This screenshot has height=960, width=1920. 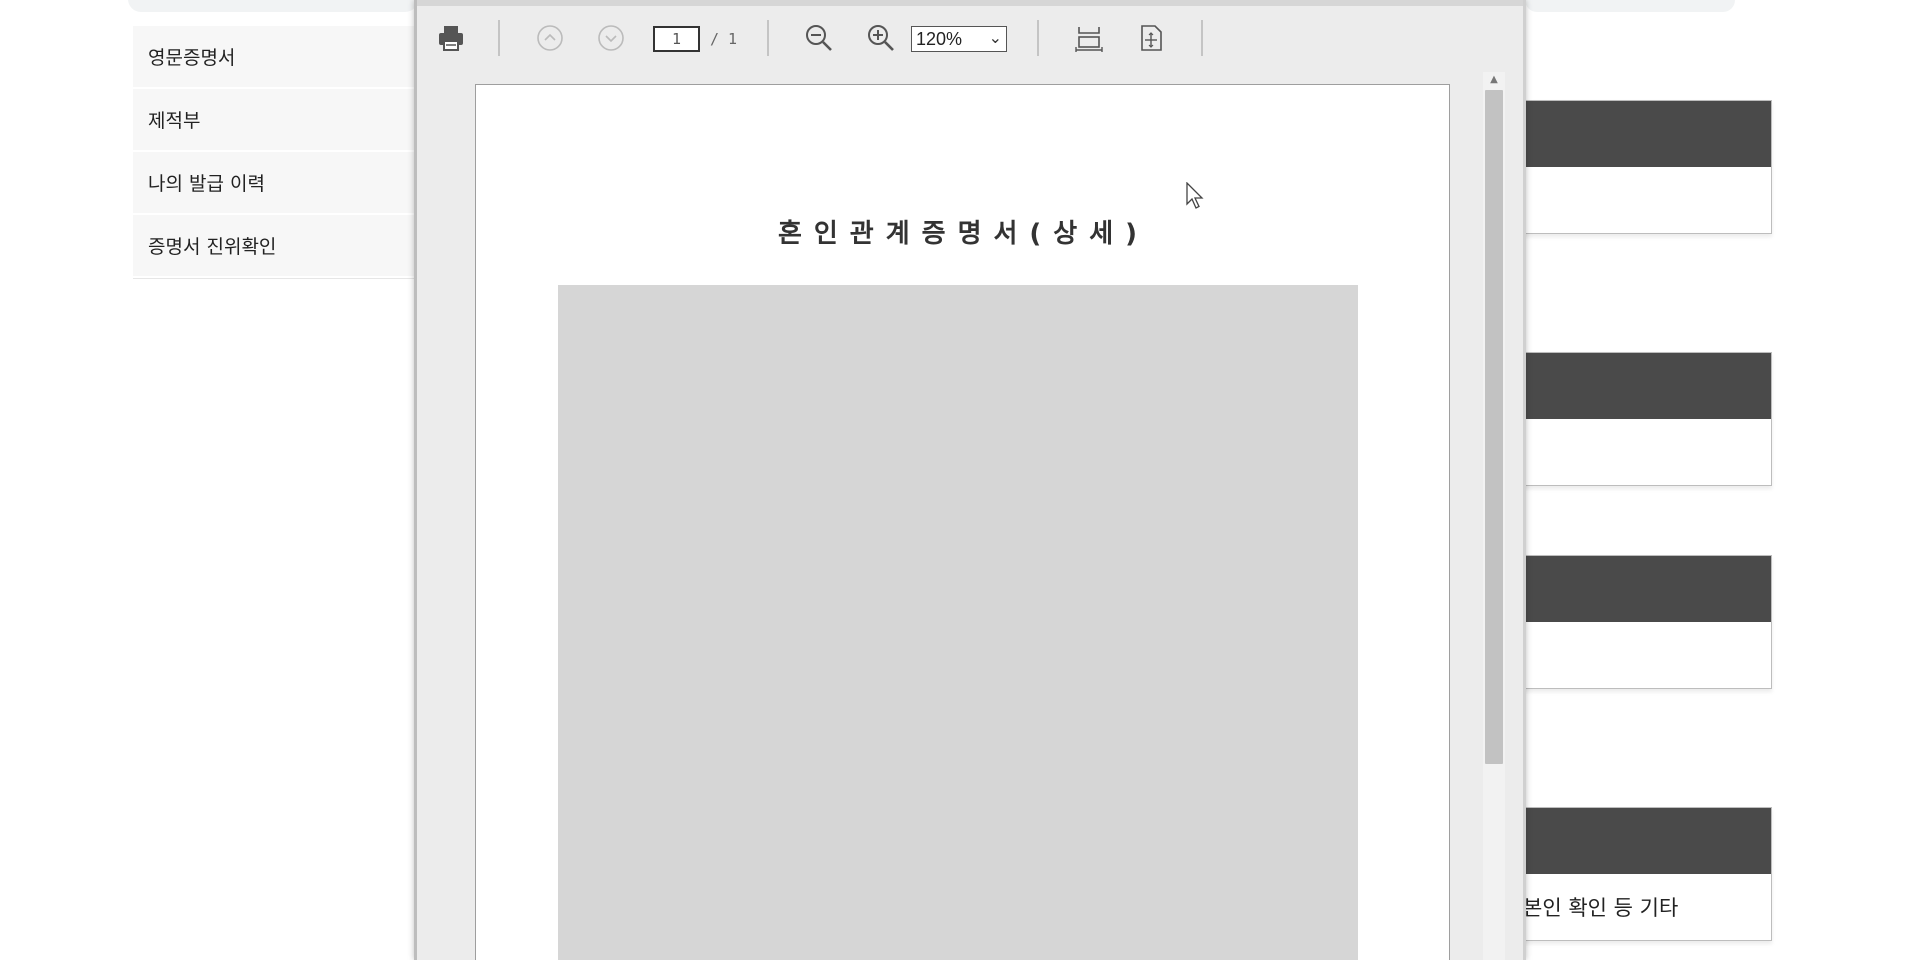 I want to click on zoom-select: 120% ⌄, so click(x=959, y=39).